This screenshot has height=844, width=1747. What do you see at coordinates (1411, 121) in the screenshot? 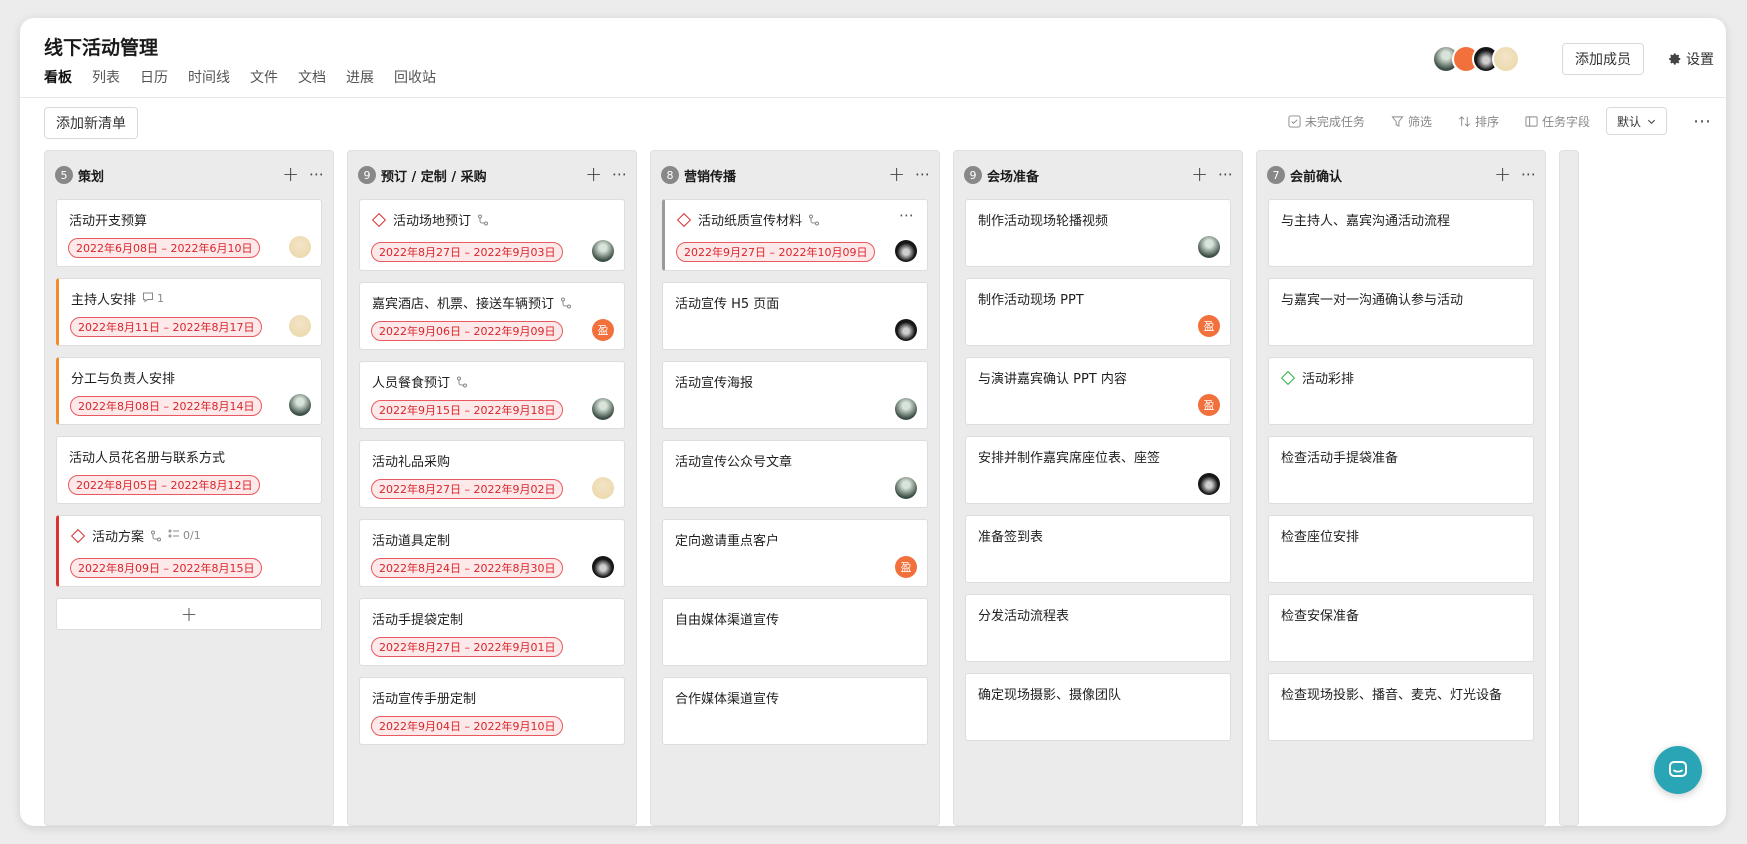
I see `filter-button: 筛选` at bounding box center [1411, 121].